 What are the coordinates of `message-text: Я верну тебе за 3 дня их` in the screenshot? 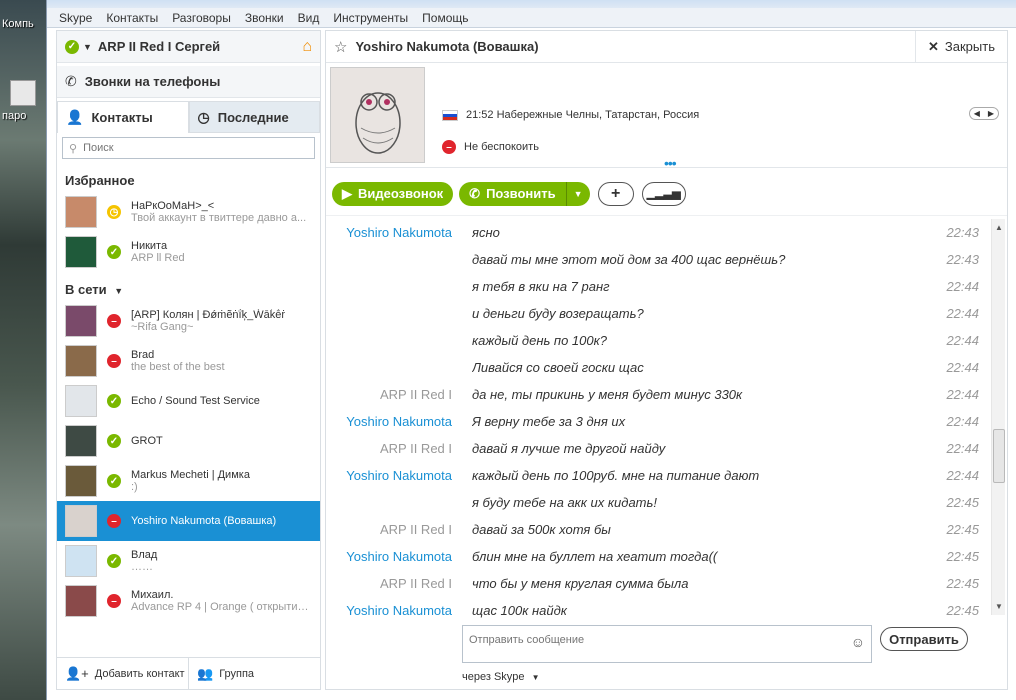 It's located at (549, 421).